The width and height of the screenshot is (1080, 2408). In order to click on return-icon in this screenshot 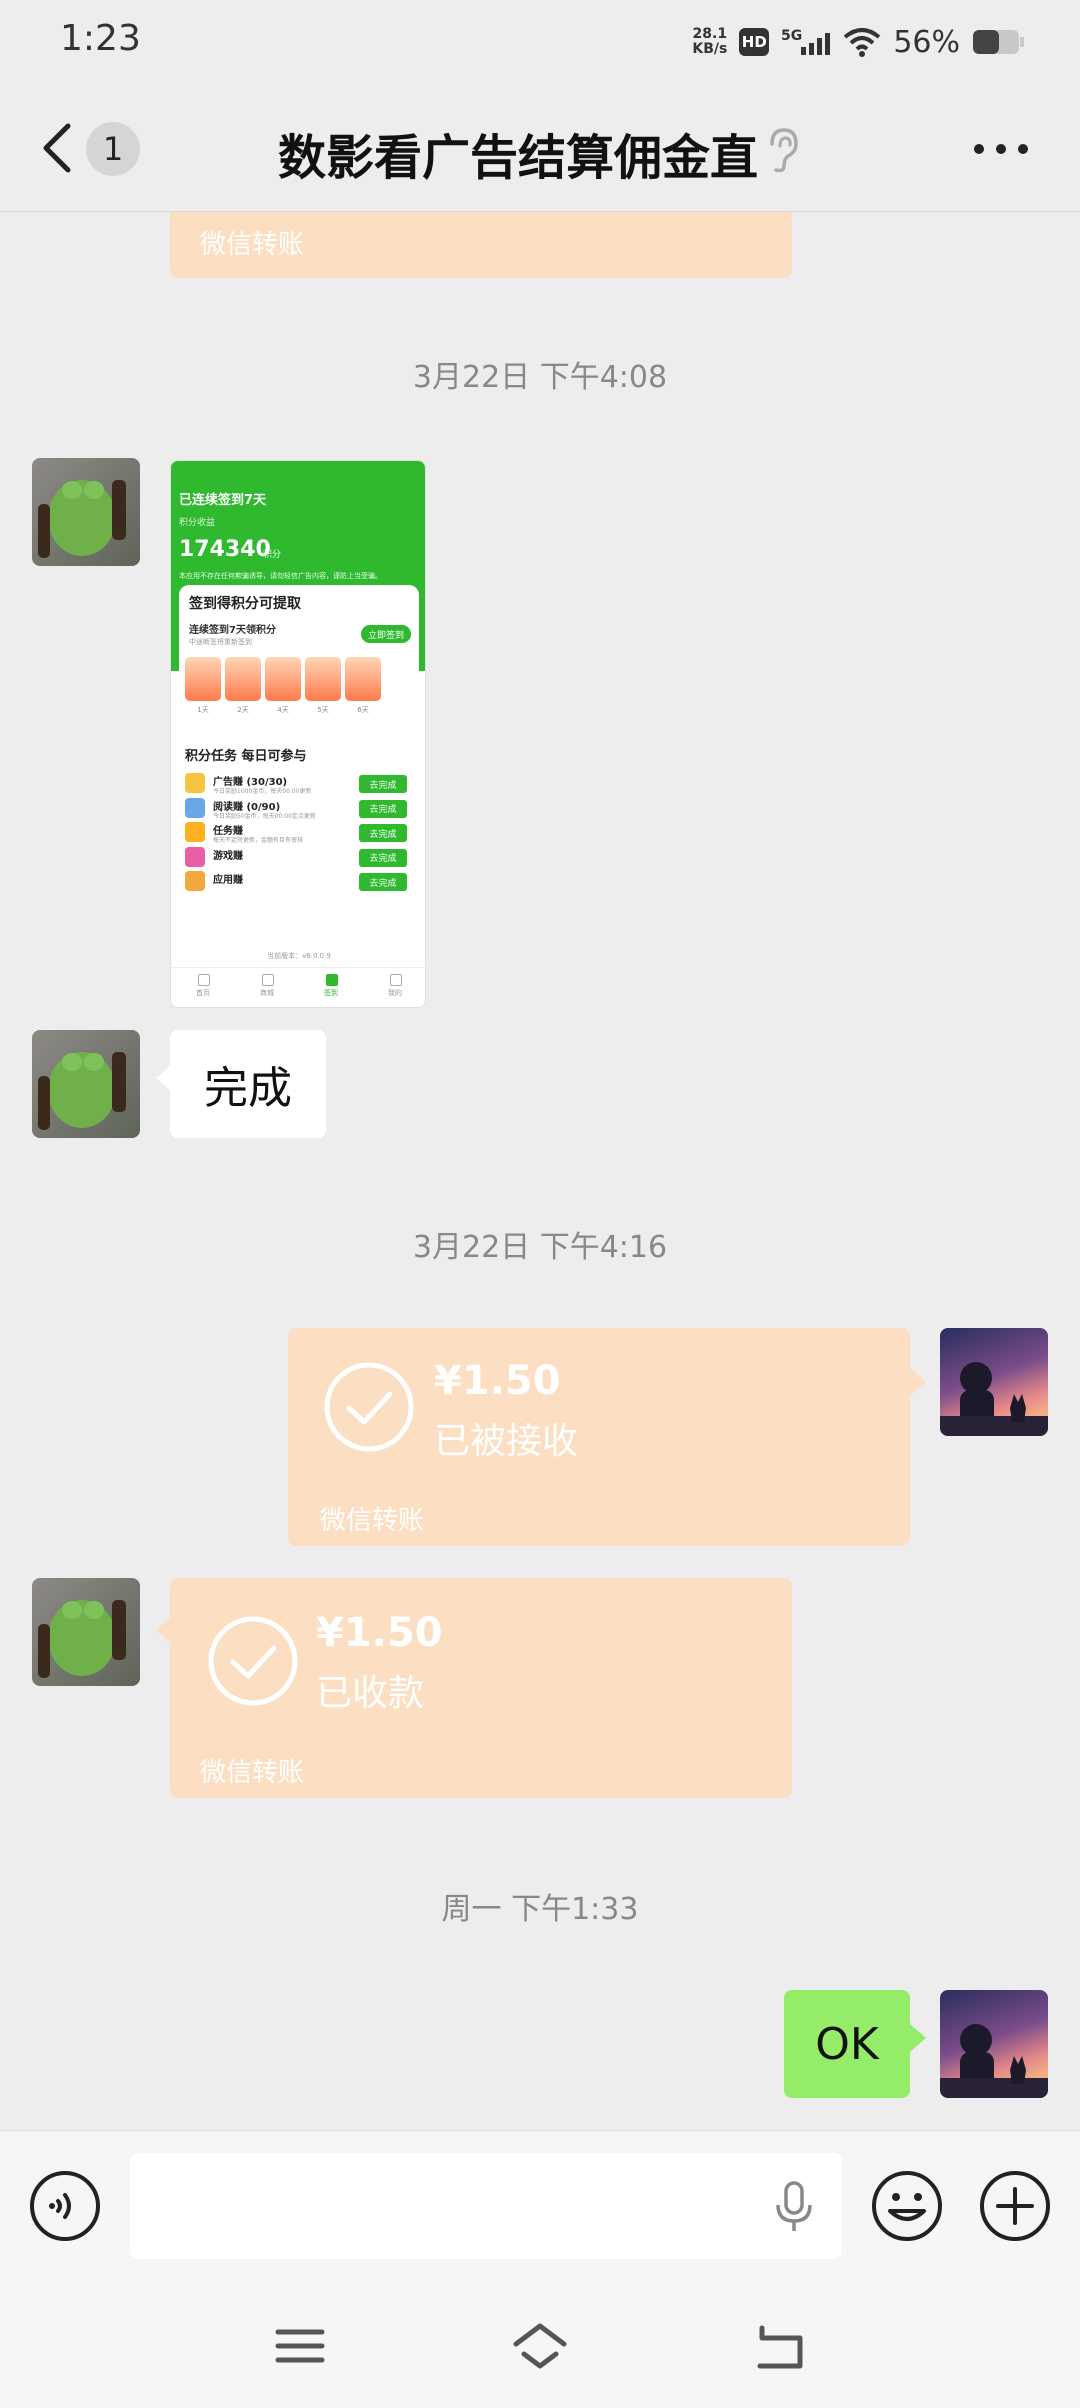, I will do `click(780, 2346)`.